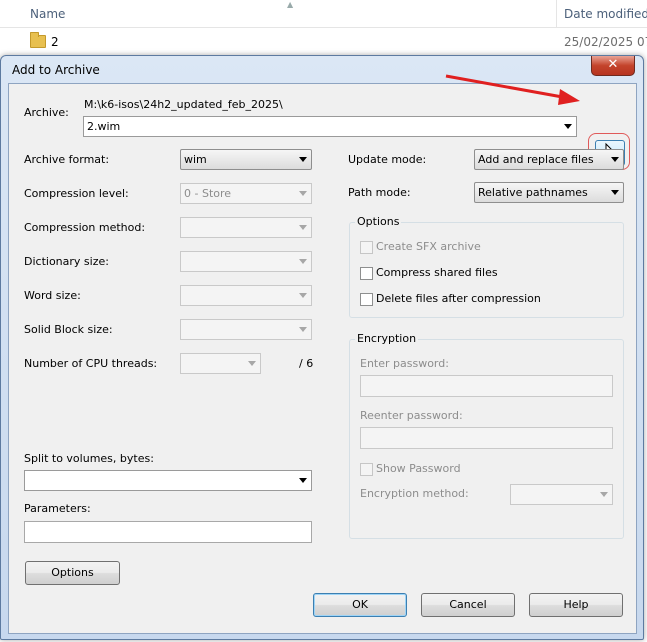 The width and height of the screenshot is (647, 642). I want to click on split-volumes-combo, so click(168, 480).